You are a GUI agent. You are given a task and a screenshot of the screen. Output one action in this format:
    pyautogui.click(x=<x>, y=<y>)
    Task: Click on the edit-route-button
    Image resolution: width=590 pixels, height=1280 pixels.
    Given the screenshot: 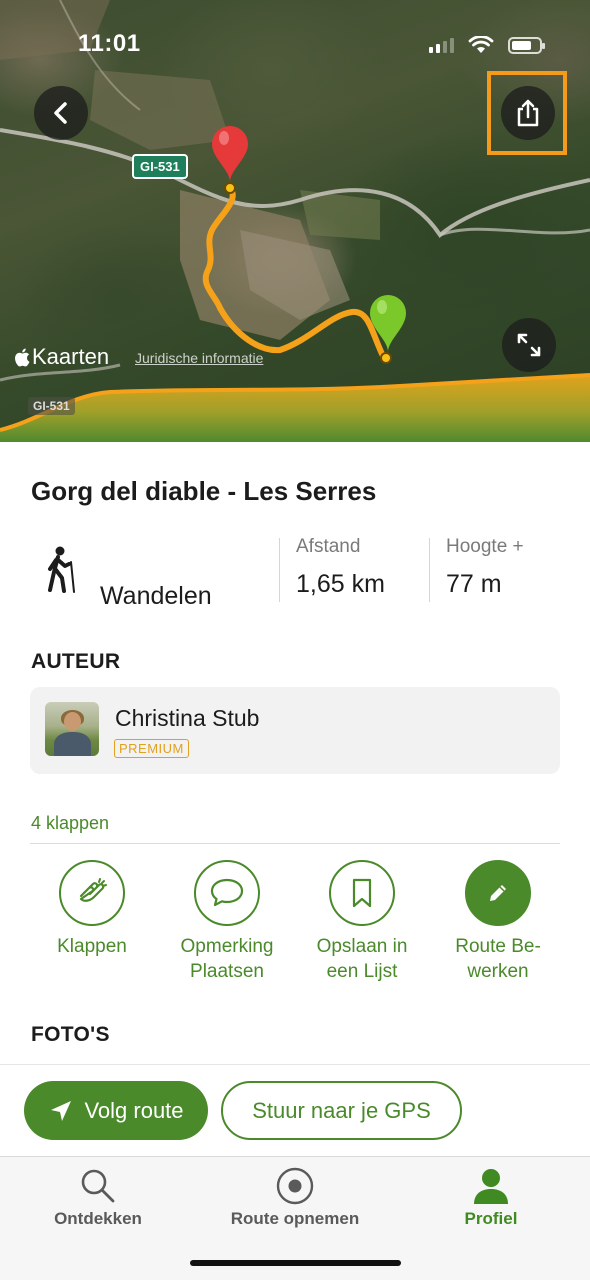 What is the action you would take?
    pyautogui.click(x=498, y=893)
    